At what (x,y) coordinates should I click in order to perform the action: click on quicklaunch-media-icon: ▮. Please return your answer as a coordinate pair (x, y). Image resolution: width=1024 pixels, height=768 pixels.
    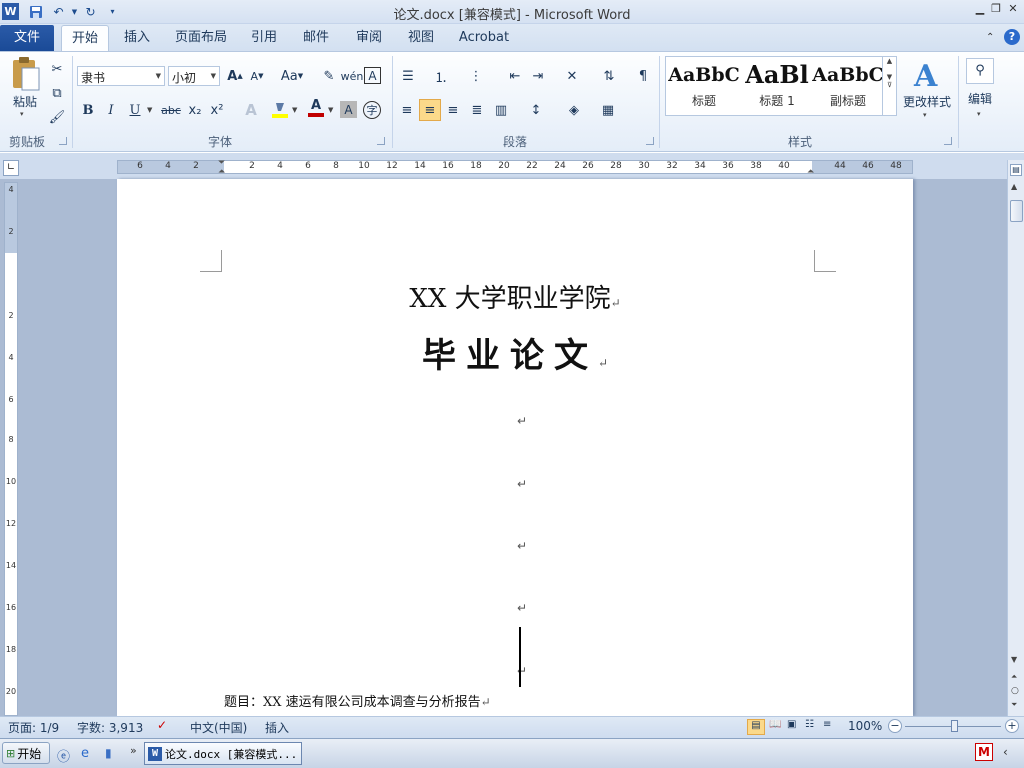
    Looking at the image, I should click on (108, 753).